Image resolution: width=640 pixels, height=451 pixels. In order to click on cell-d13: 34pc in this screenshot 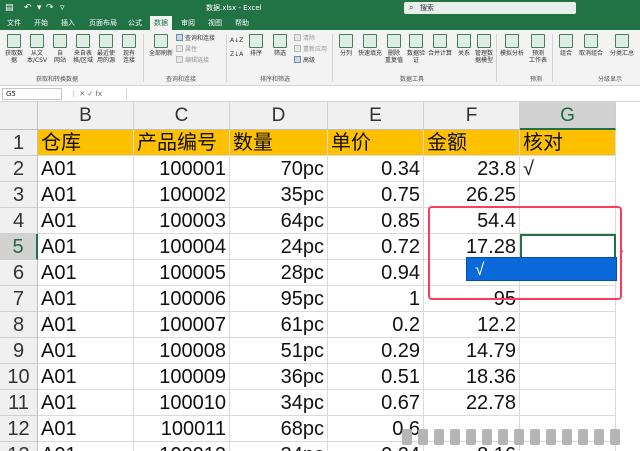, I will do `click(279, 446)`.